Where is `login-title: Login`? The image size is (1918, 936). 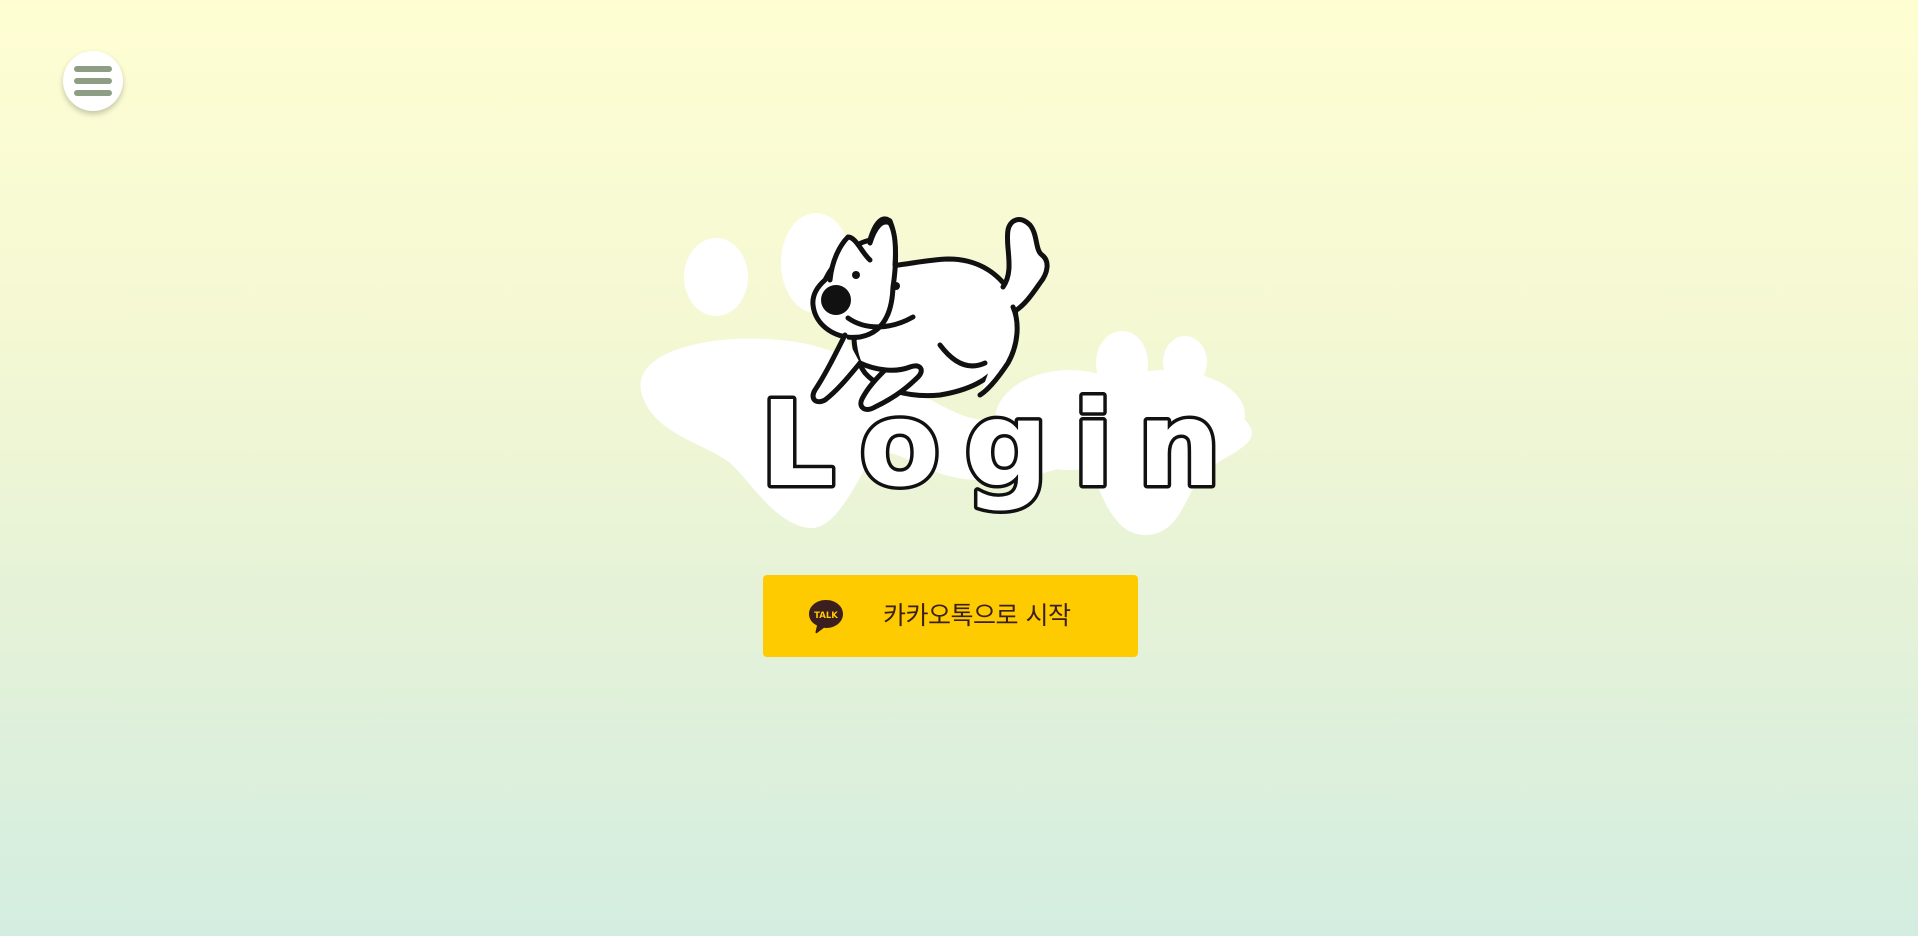 login-title: Login is located at coordinates (1002, 444).